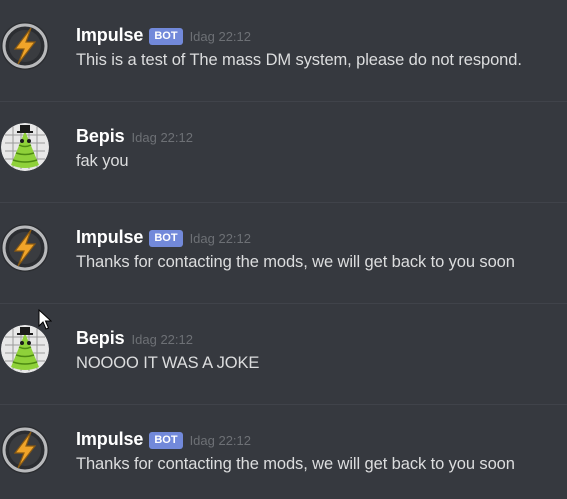 The height and width of the screenshot is (499, 567). What do you see at coordinates (168, 363) in the screenshot?
I see `message-content: NOOOO IT WAS A JOKE` at bounding box center [168, 363].